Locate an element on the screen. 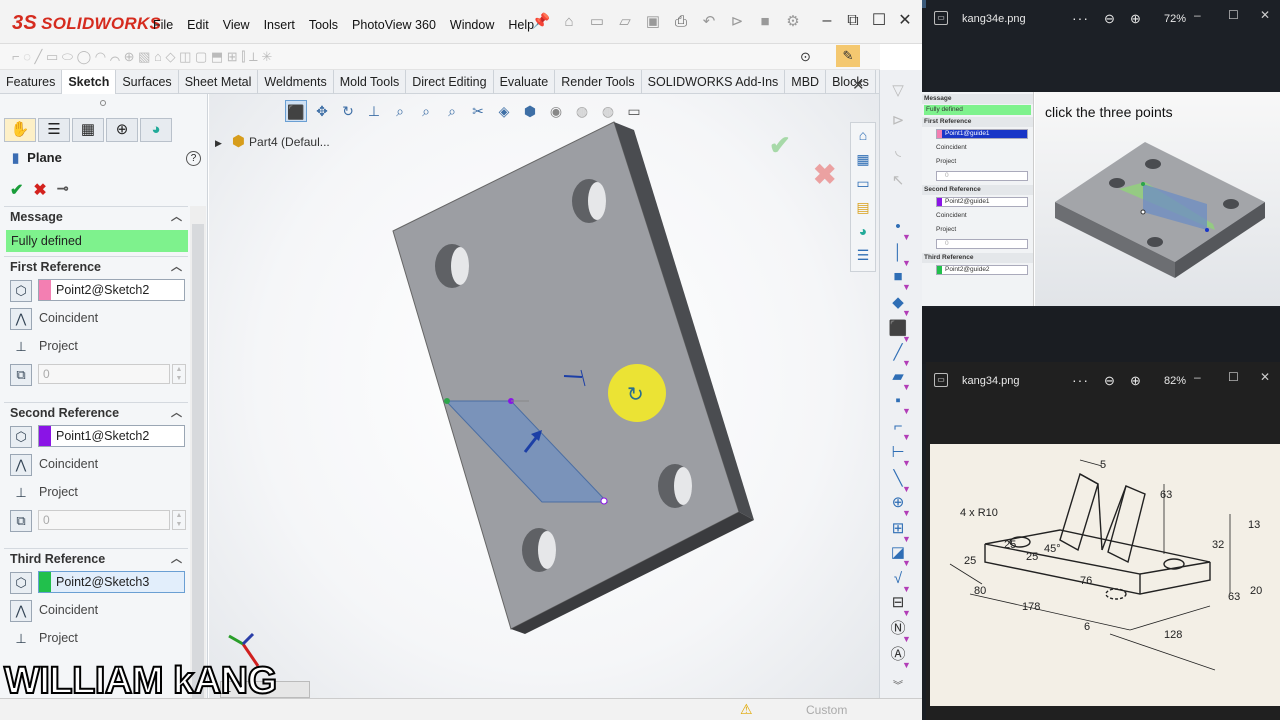 This screenshot has width=1280, height=720. tab-sketch: Sketch is located at coordinates (89, 82).